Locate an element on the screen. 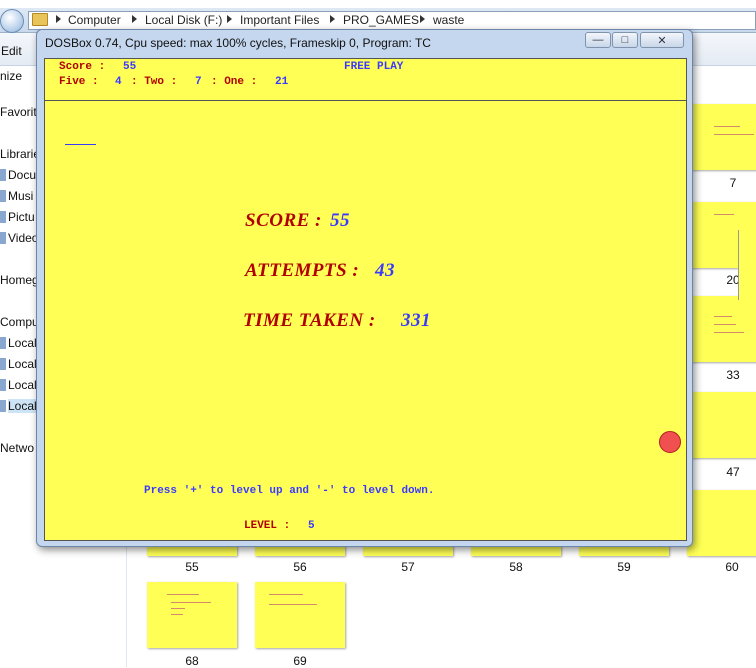 The height and width of the screenshot is (668, 756). sidebar-item-documents: Docu is located at coordinates (22, 175).